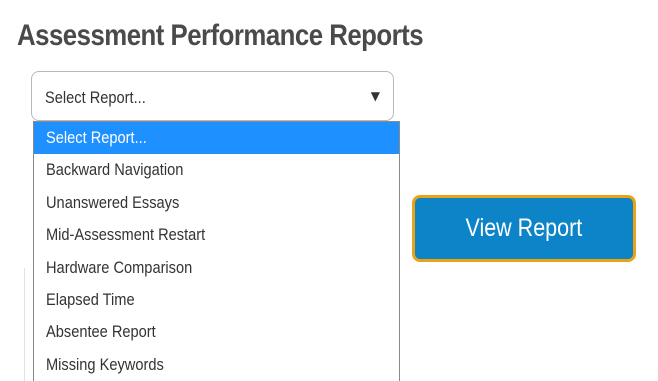  Describe the element at coordinates (113, 202) in the screenshot. I see `dropdown-option-label: Unanswered Essays` at that location.